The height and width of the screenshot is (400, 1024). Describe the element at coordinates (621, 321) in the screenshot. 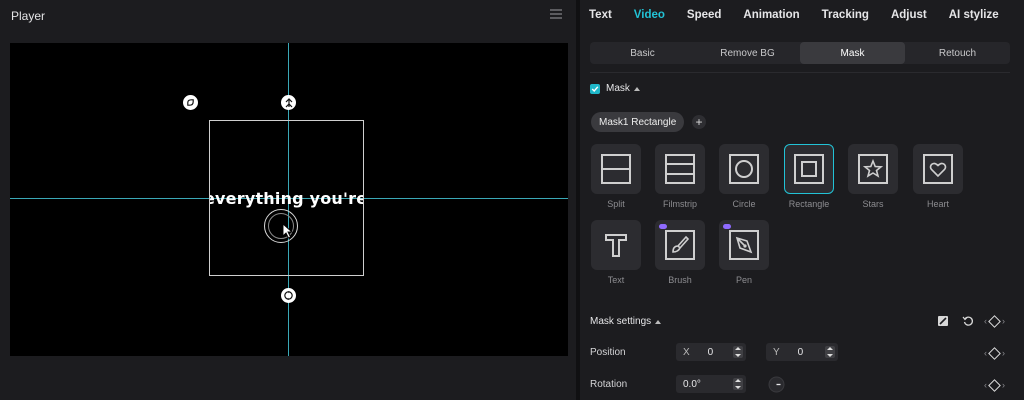

I see `mask-settings-label: Mask settings` at that location.